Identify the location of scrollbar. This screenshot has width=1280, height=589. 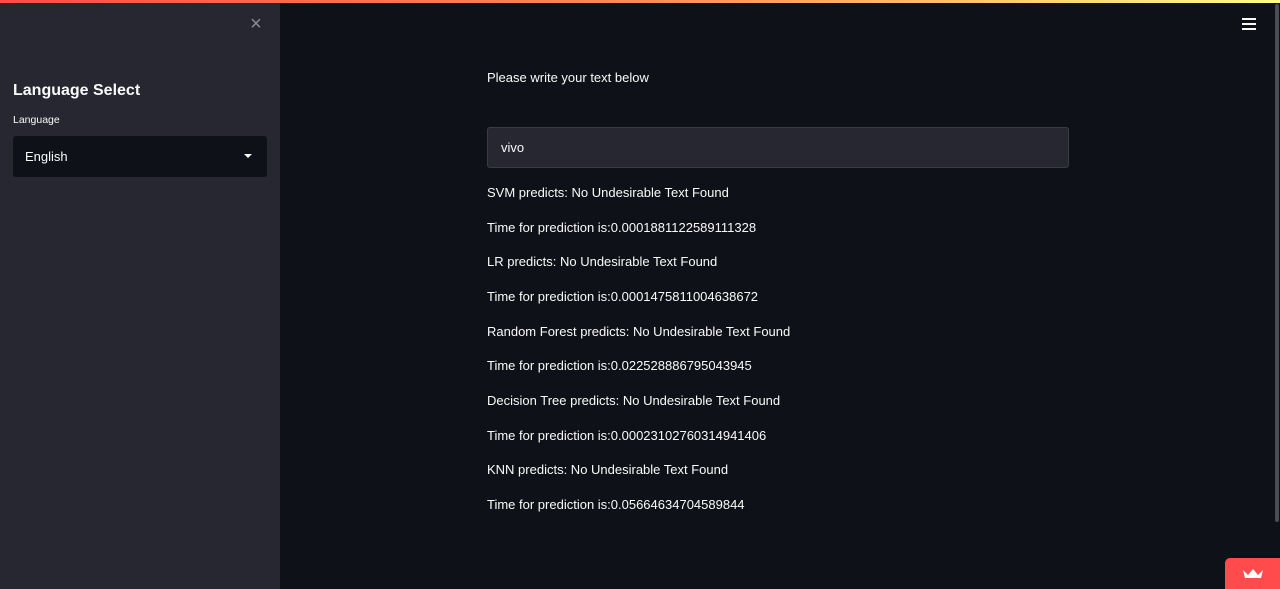
(1277, 263).